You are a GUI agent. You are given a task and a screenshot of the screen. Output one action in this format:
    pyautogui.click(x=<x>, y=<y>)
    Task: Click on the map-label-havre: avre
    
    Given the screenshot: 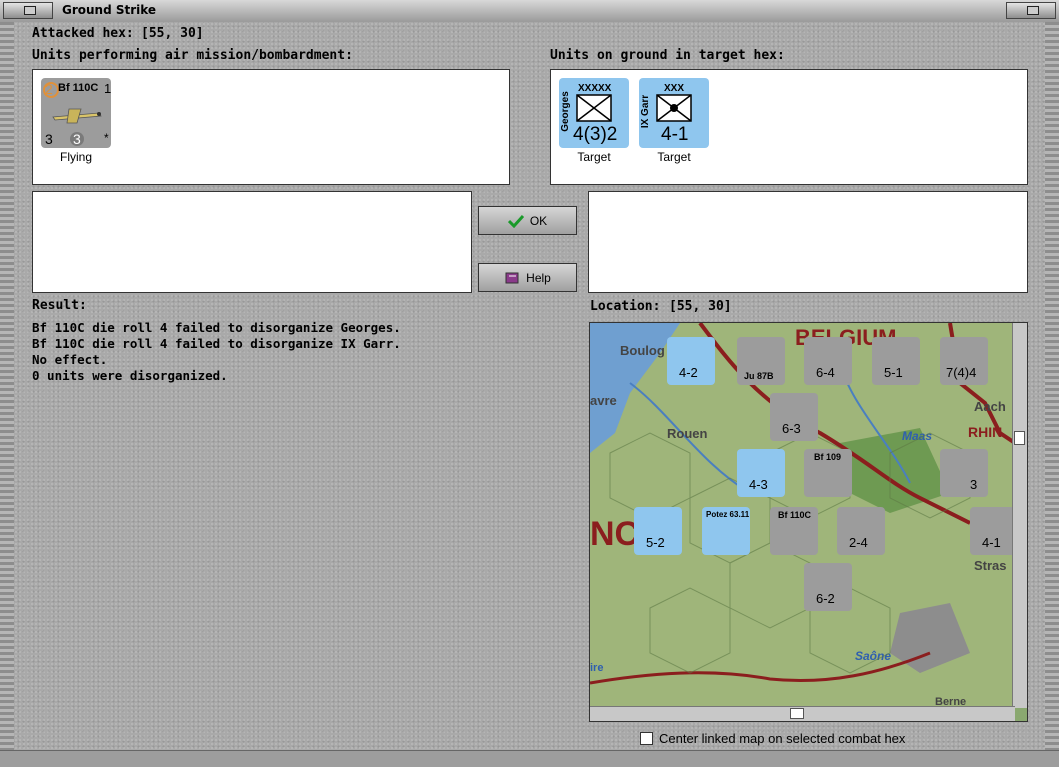 What is the action you would take?
    pyautogui.click(x=603, y=400)
    